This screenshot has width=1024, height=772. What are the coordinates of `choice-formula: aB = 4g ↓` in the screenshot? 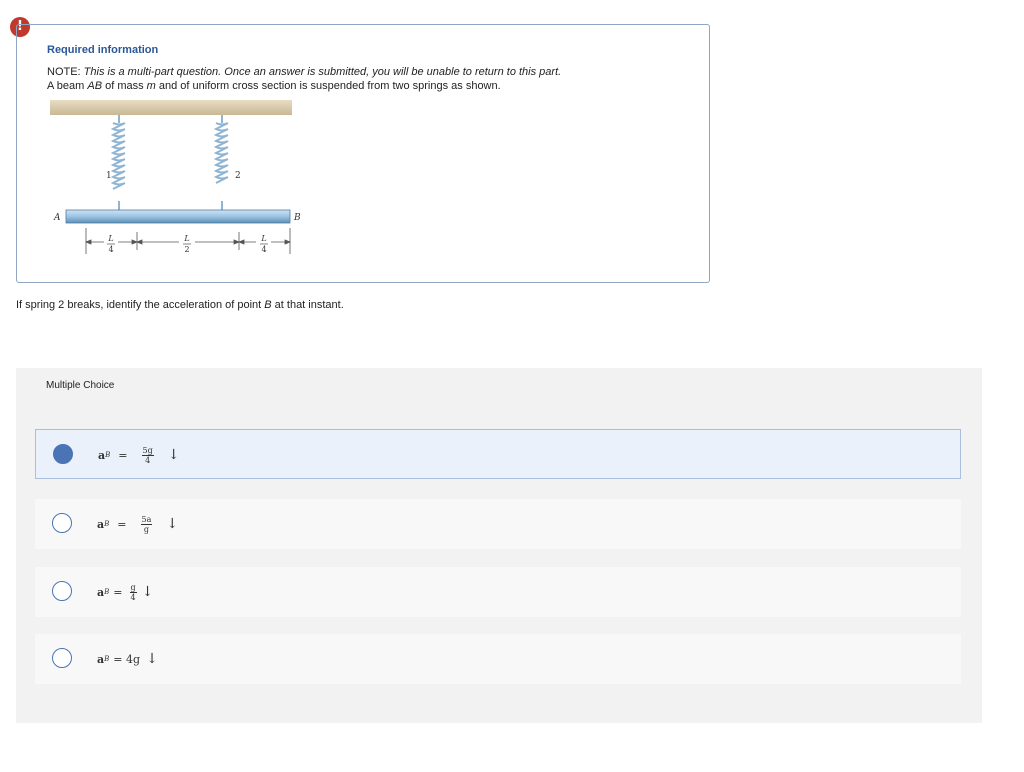 It's located at (127, 659).